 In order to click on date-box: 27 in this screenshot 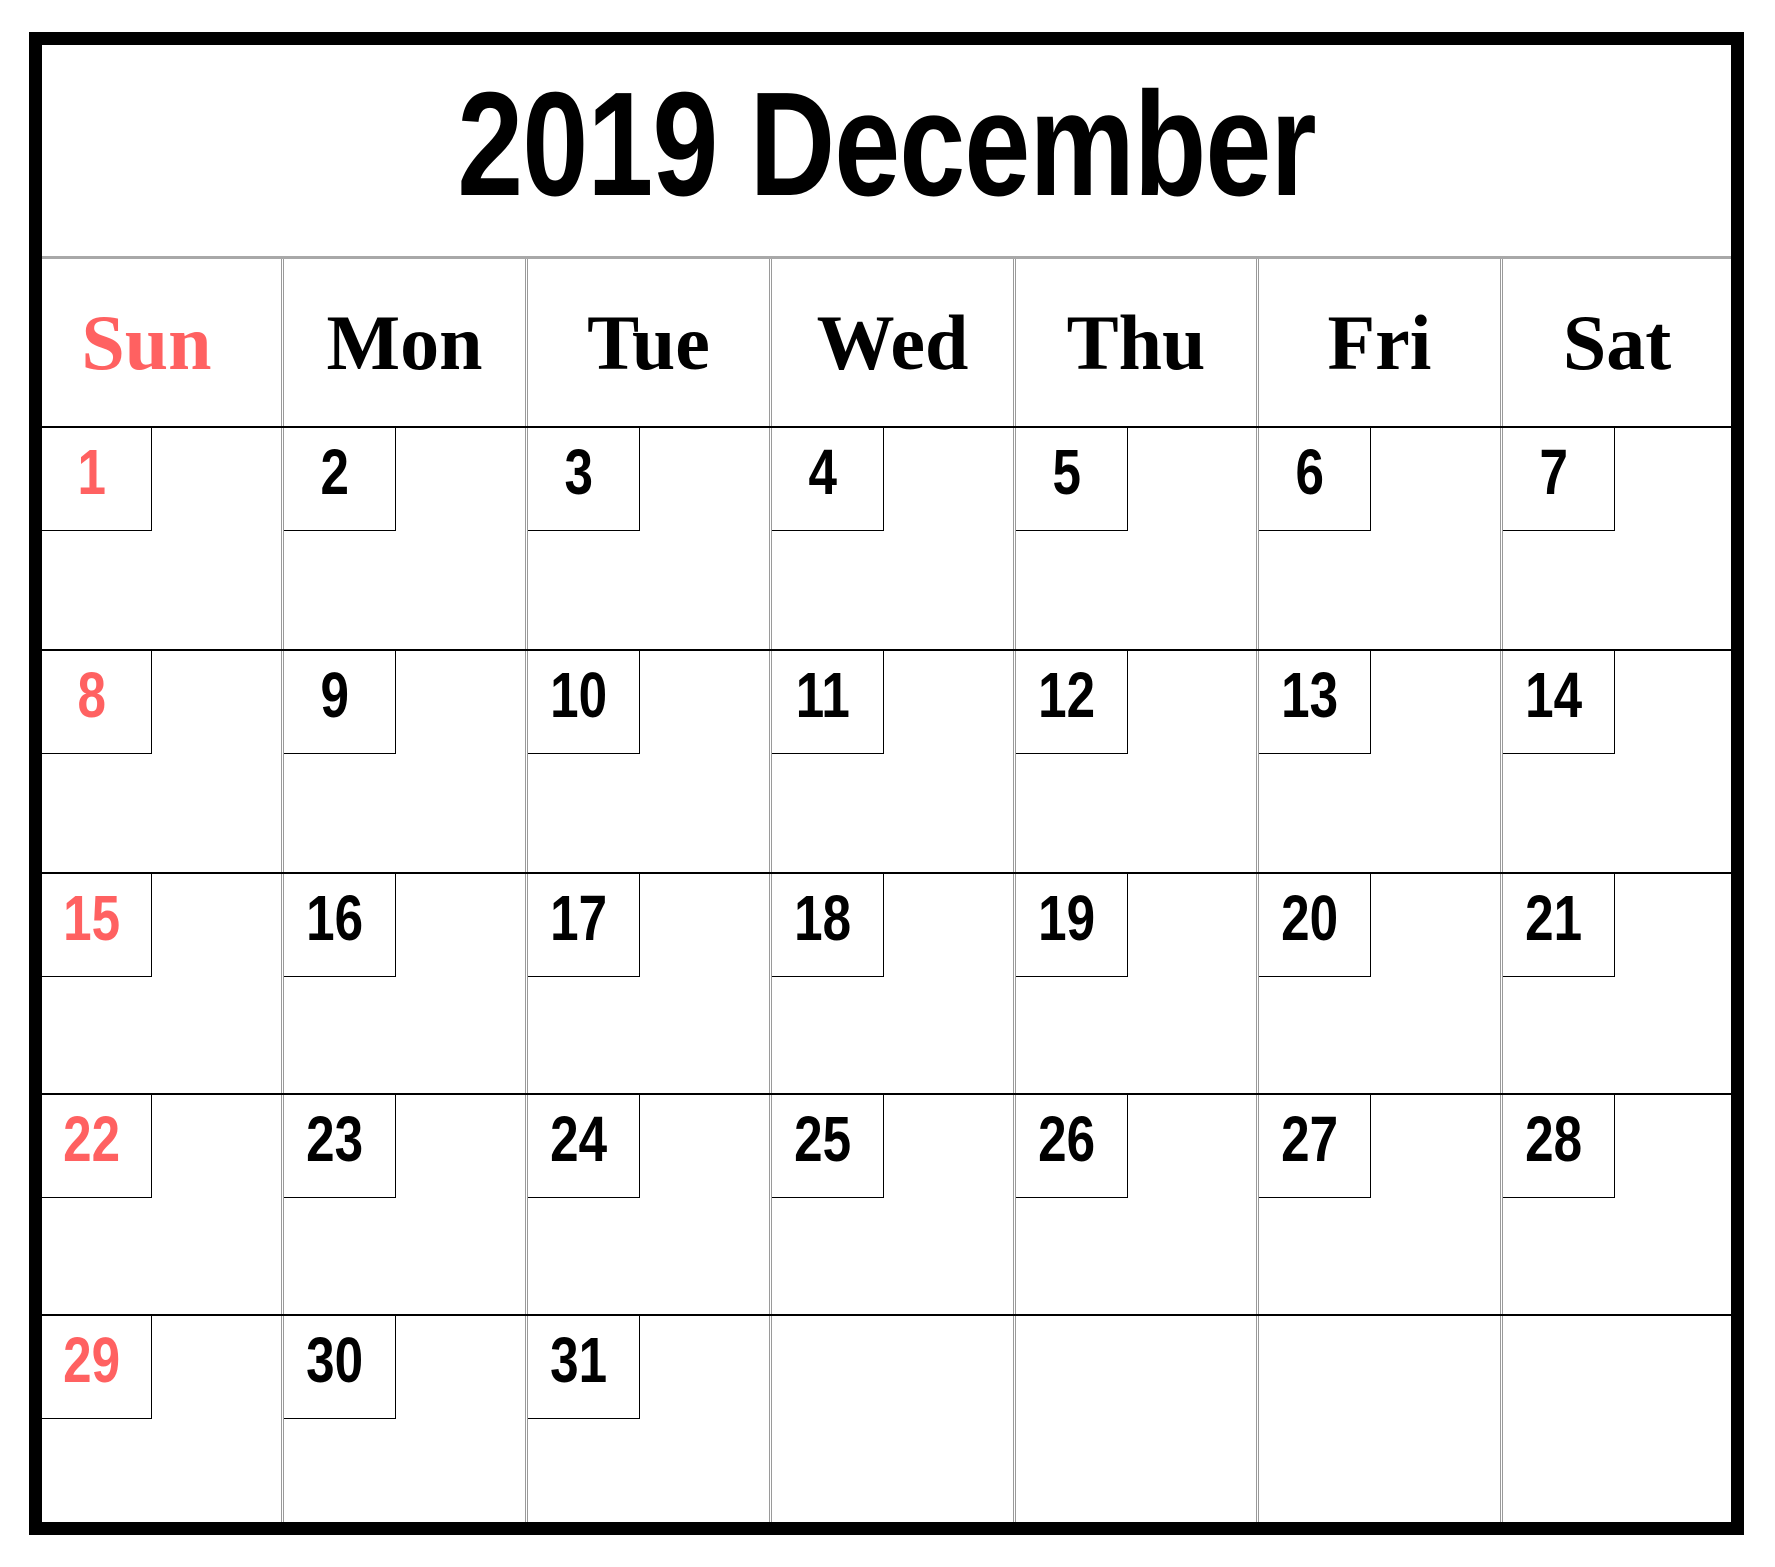, I will do `click(1315, 1146)`.